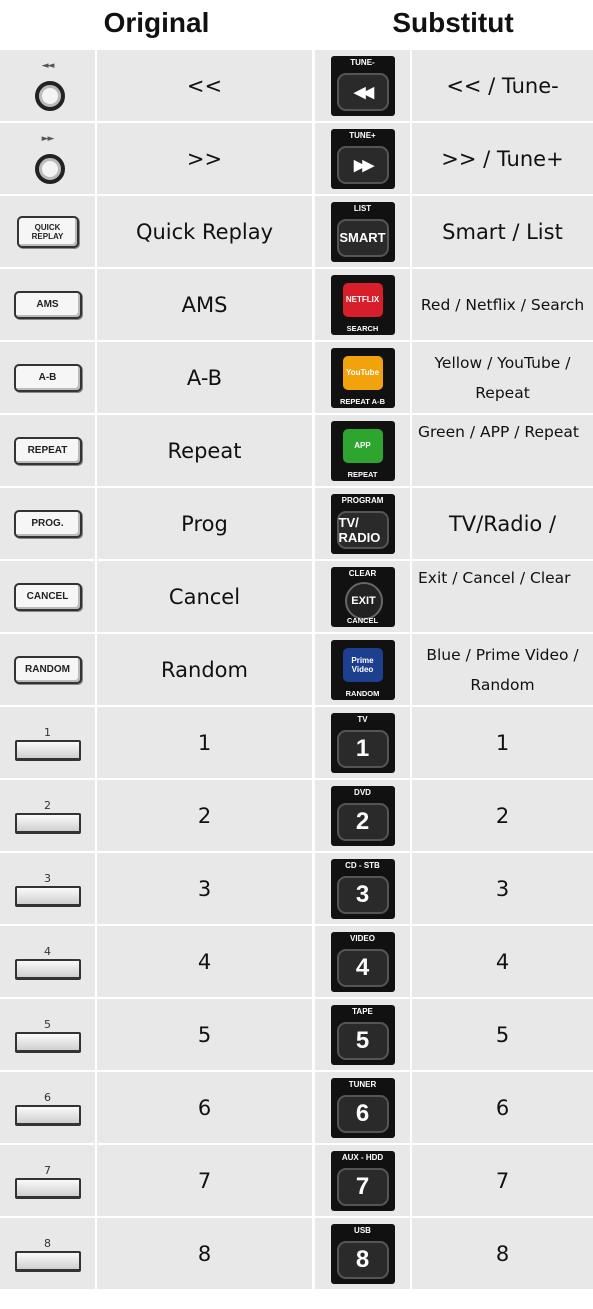 This screenshot has width=593, height=1309. I want to click on original-label-cell: 4, so click(204, 961).